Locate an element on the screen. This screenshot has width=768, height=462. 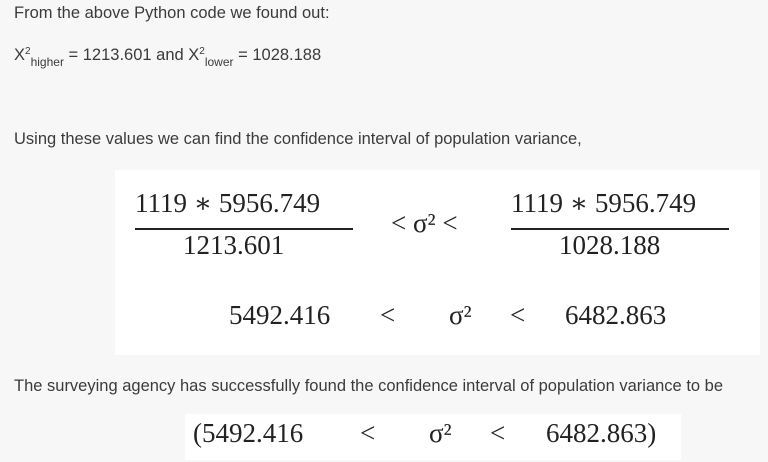
chi-higher-sub: higher is located at coordinates (47, 62).